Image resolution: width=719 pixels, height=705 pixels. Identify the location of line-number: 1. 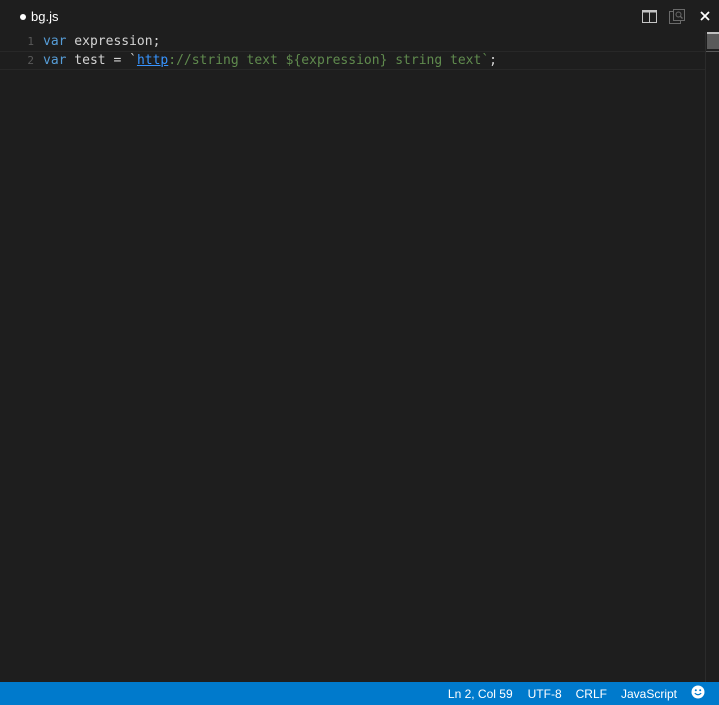
(30, 41).